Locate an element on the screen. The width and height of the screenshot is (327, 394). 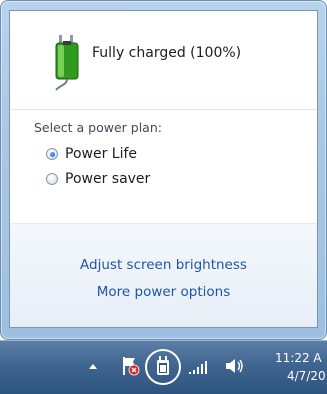
plan-option-power-saver: Power saver is located at coordinates (98, 179).